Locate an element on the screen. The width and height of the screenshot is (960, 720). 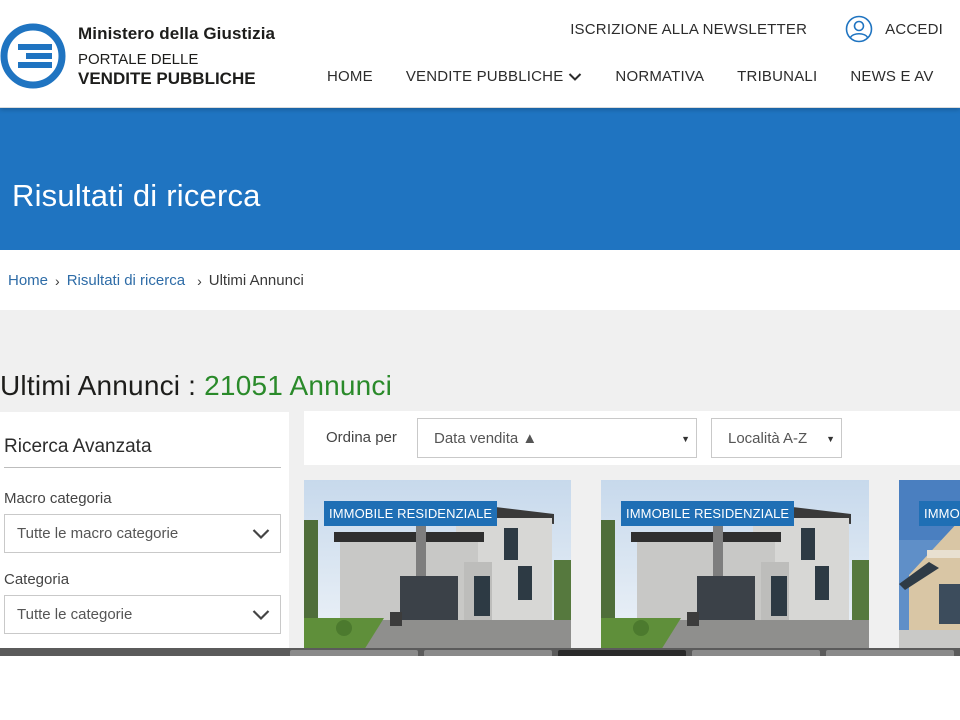
category-badge: IMMO is located at coordinates (939, 513).